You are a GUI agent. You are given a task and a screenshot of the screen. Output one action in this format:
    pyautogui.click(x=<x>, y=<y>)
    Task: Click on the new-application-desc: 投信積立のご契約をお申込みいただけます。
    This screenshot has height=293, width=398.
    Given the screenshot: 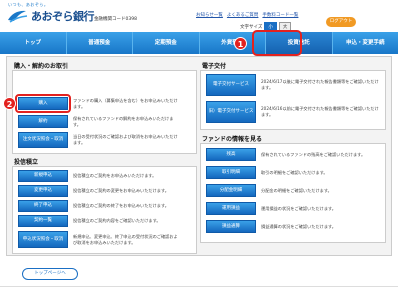 What is the action you would take?
    pyautogui.click(x=115, y=176)
    